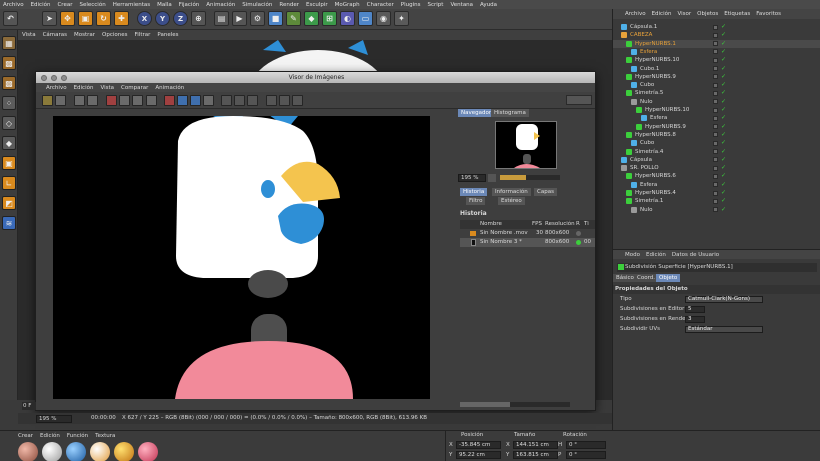 The width and height of the screenshot is (820, 461). Describe the element at coordinates (297, 100) in the screenshot. I see `marker-button` at that location.